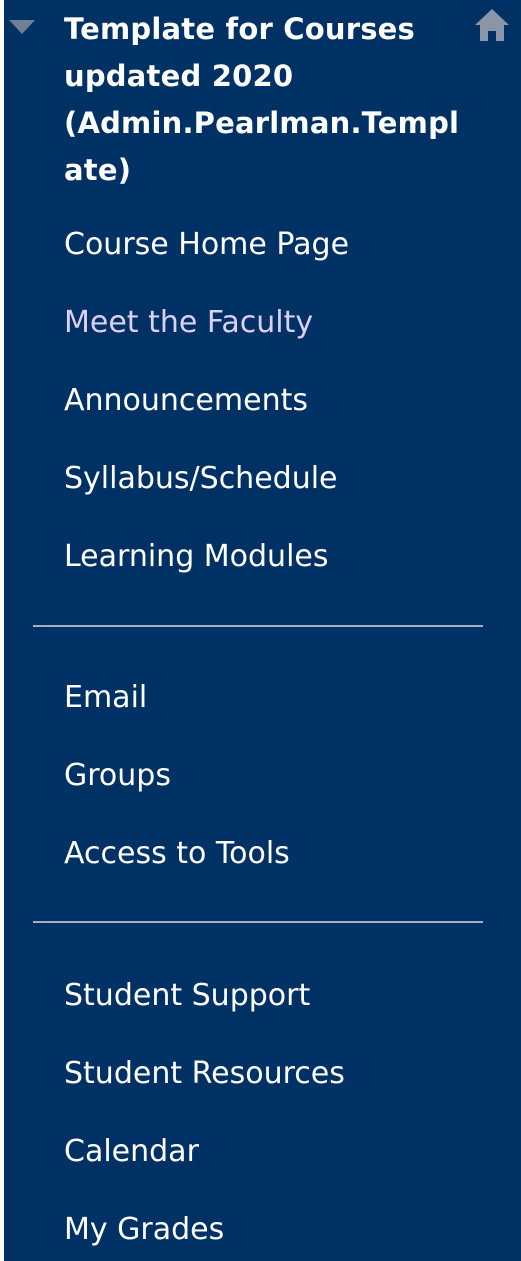 This screenshot has height=1261, width=521. I want to click on menu-item-course-home-page: Course Home Page, so click(262, 259).